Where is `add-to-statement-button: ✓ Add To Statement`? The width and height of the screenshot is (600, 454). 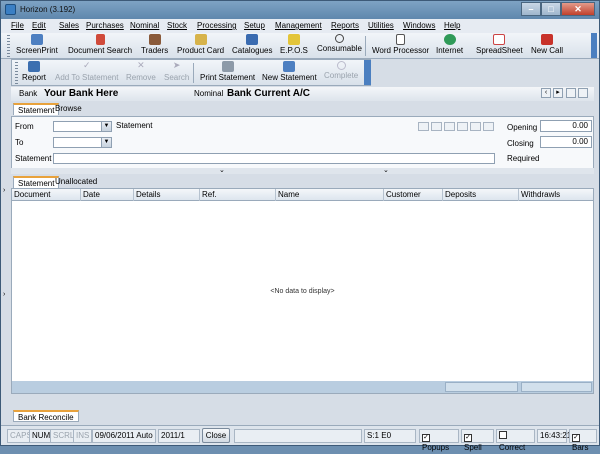
add-to-statement-button: ✓ Add To Statement is located at coordinates (86, 72).